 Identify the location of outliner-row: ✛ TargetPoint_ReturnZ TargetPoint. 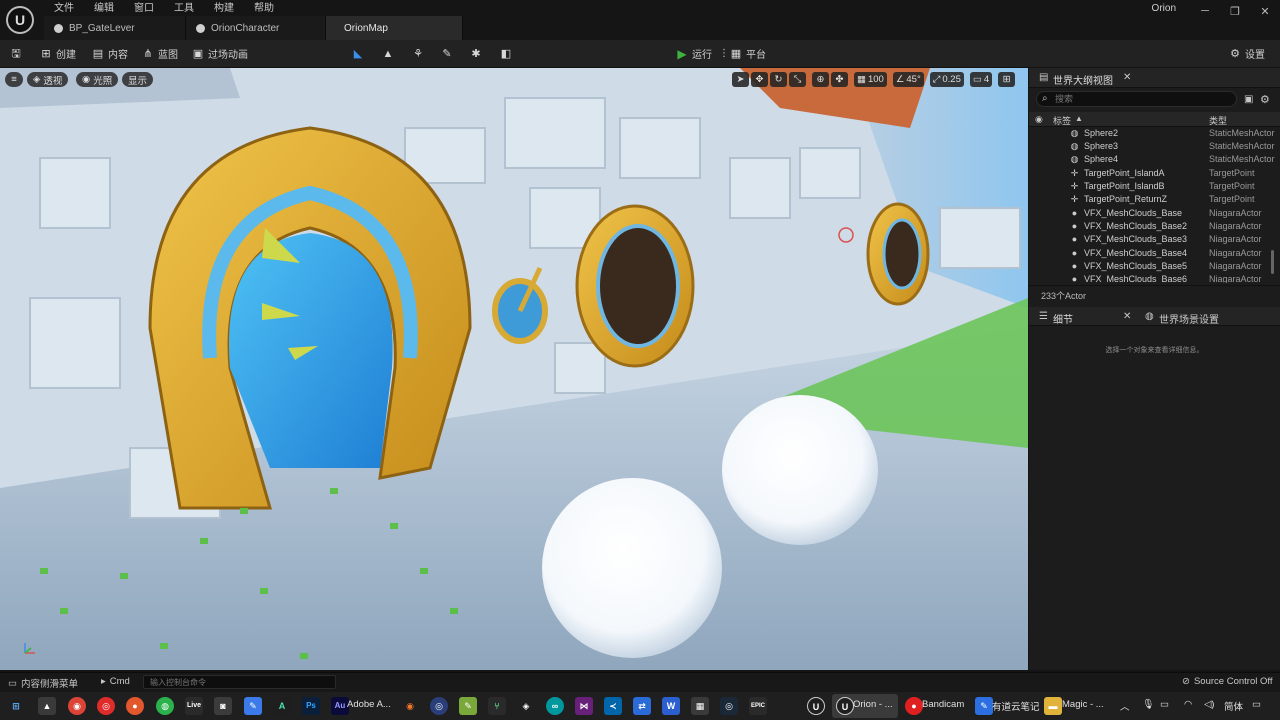
(1154, 199).